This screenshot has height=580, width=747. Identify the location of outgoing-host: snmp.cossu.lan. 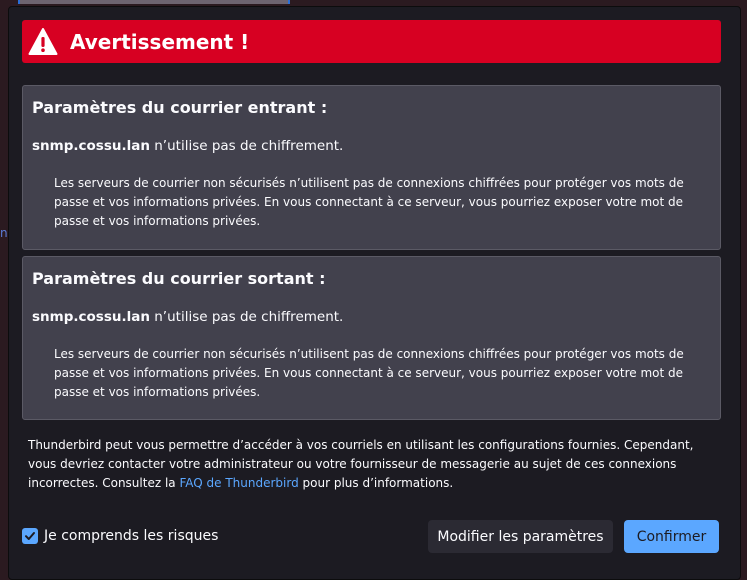
(91, 317).